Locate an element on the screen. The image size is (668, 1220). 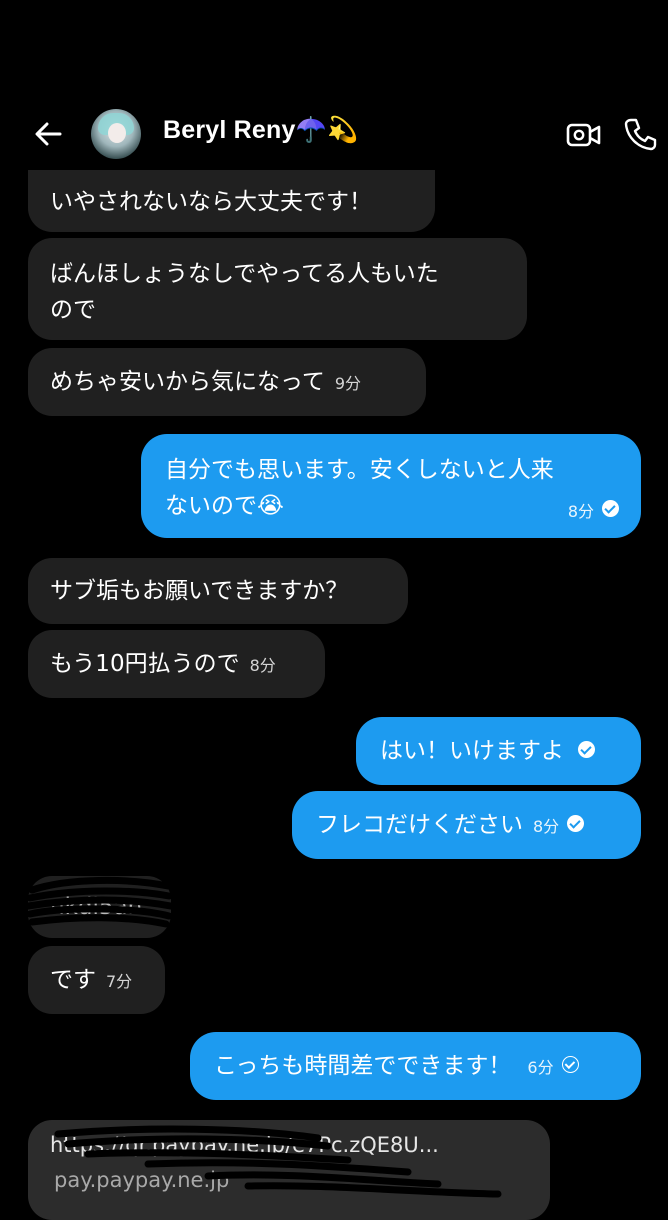
message-meta: 8分 is located at coordinates (588, 511).